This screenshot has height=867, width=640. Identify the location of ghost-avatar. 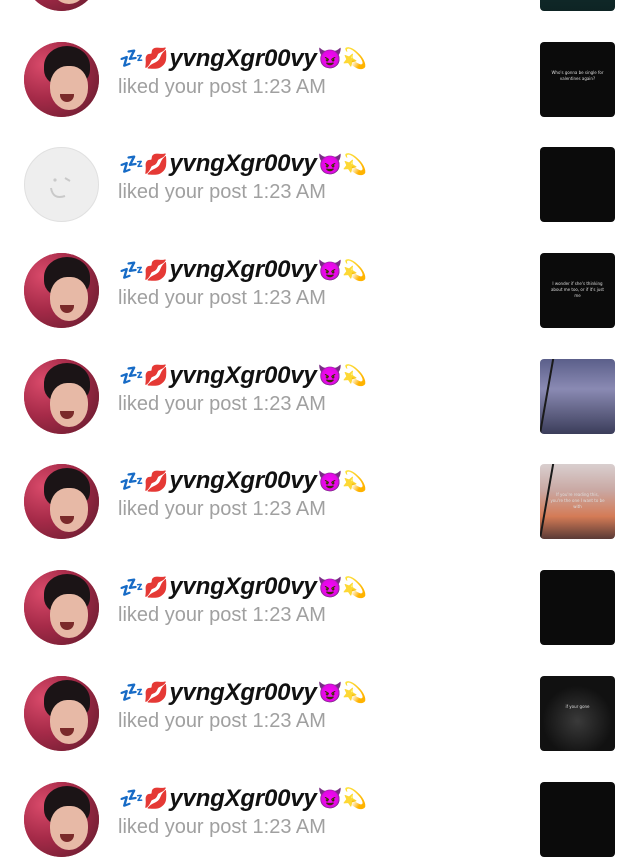
(61, 184).